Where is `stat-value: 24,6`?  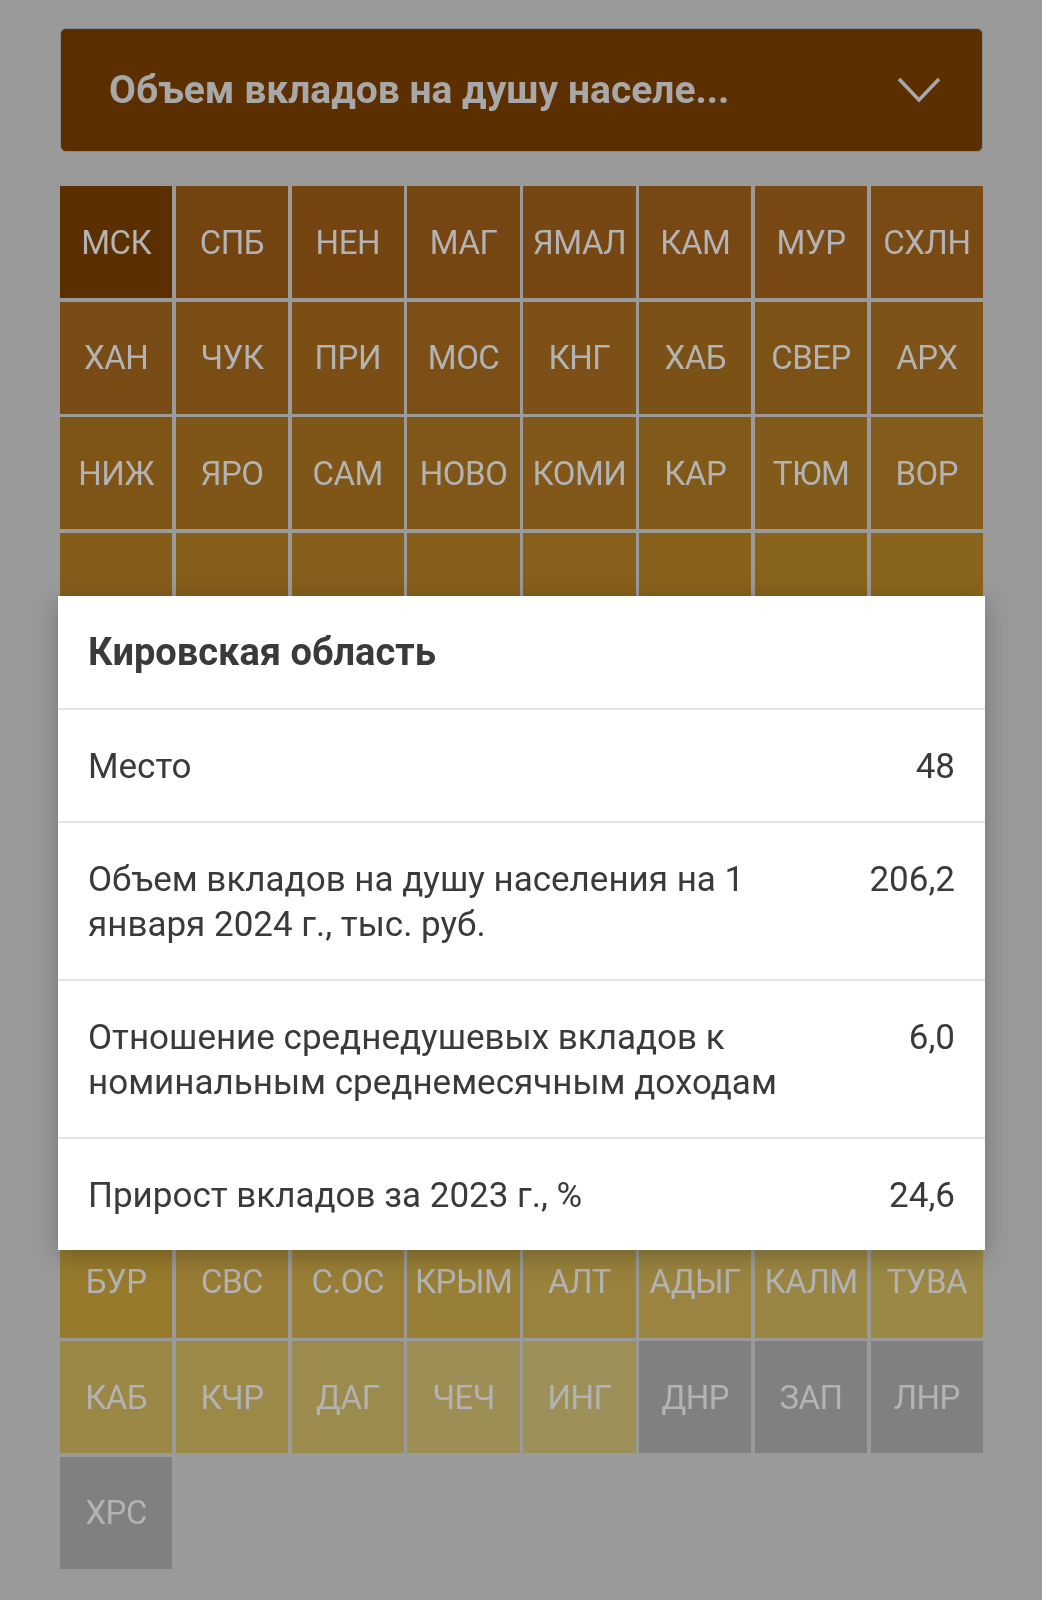 stat-value: 24,6 is located at coordinates (922, 1196).